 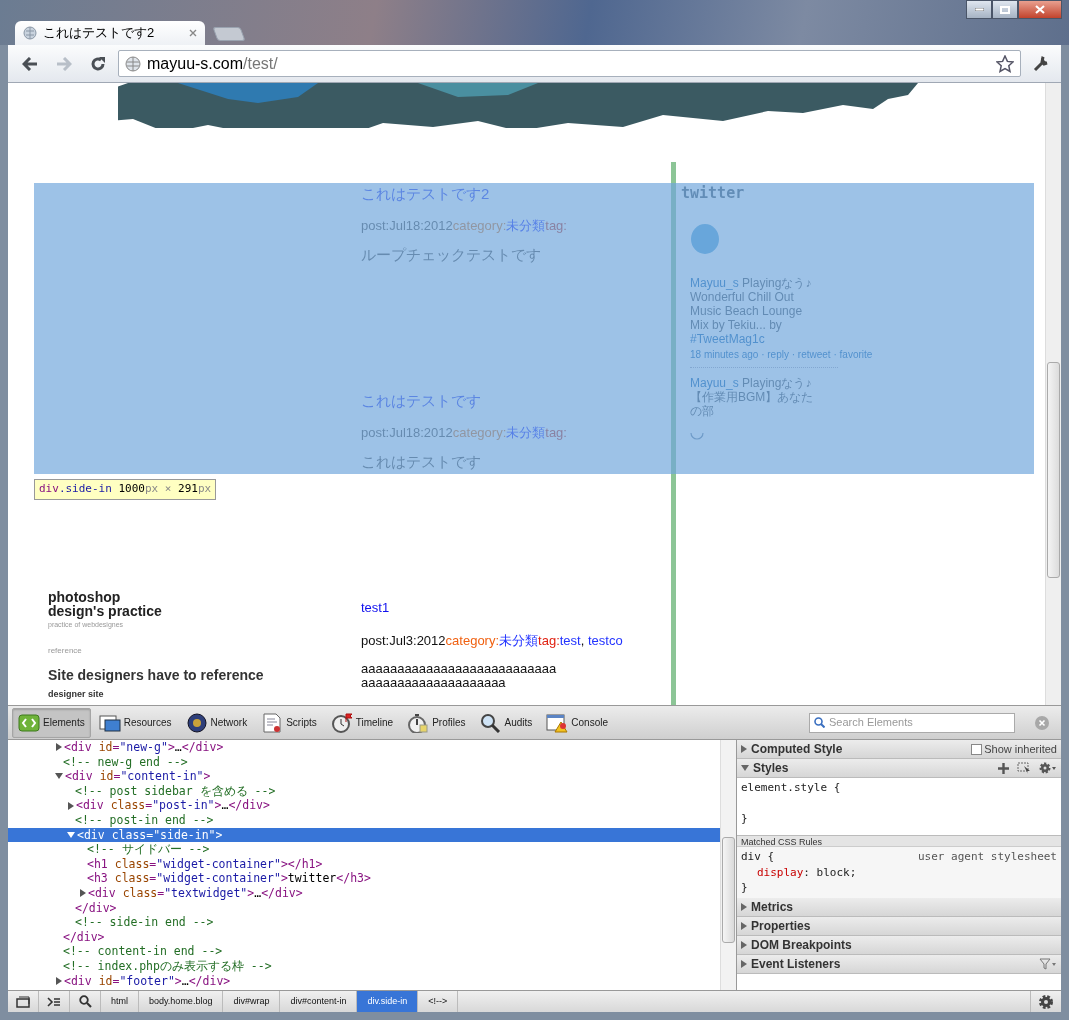 I want to click on panel-tab: Network, so click(x=216, y=722).